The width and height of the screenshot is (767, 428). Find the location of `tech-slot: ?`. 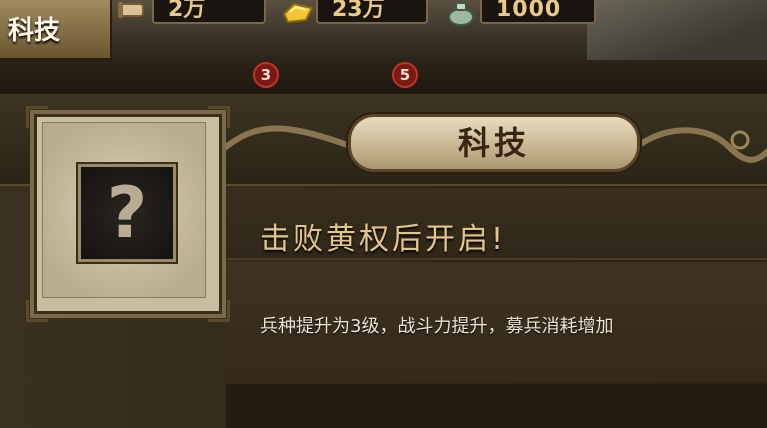

tech-slot: ? is located at coordinates (128, 214).